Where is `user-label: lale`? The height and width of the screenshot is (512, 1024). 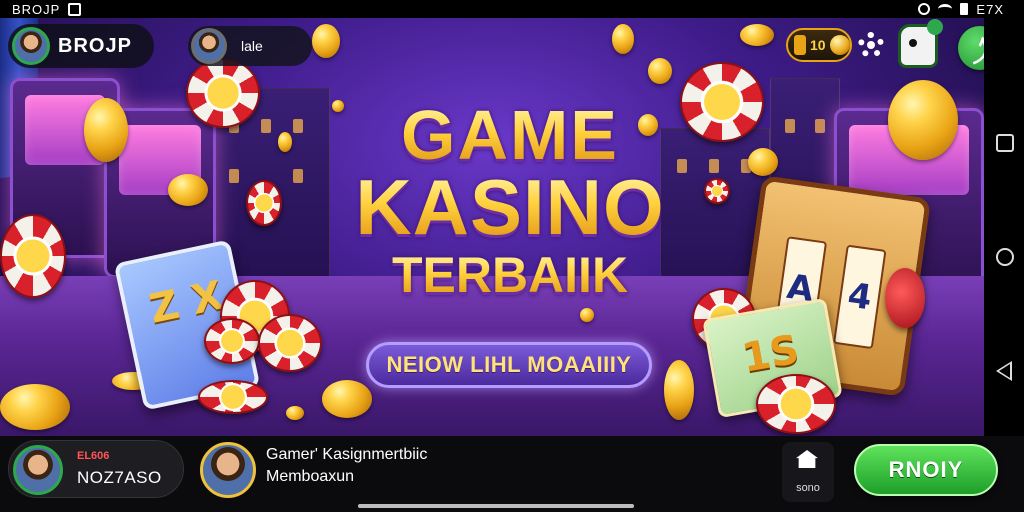 user-label: lale is located at coordinates (252, 46).